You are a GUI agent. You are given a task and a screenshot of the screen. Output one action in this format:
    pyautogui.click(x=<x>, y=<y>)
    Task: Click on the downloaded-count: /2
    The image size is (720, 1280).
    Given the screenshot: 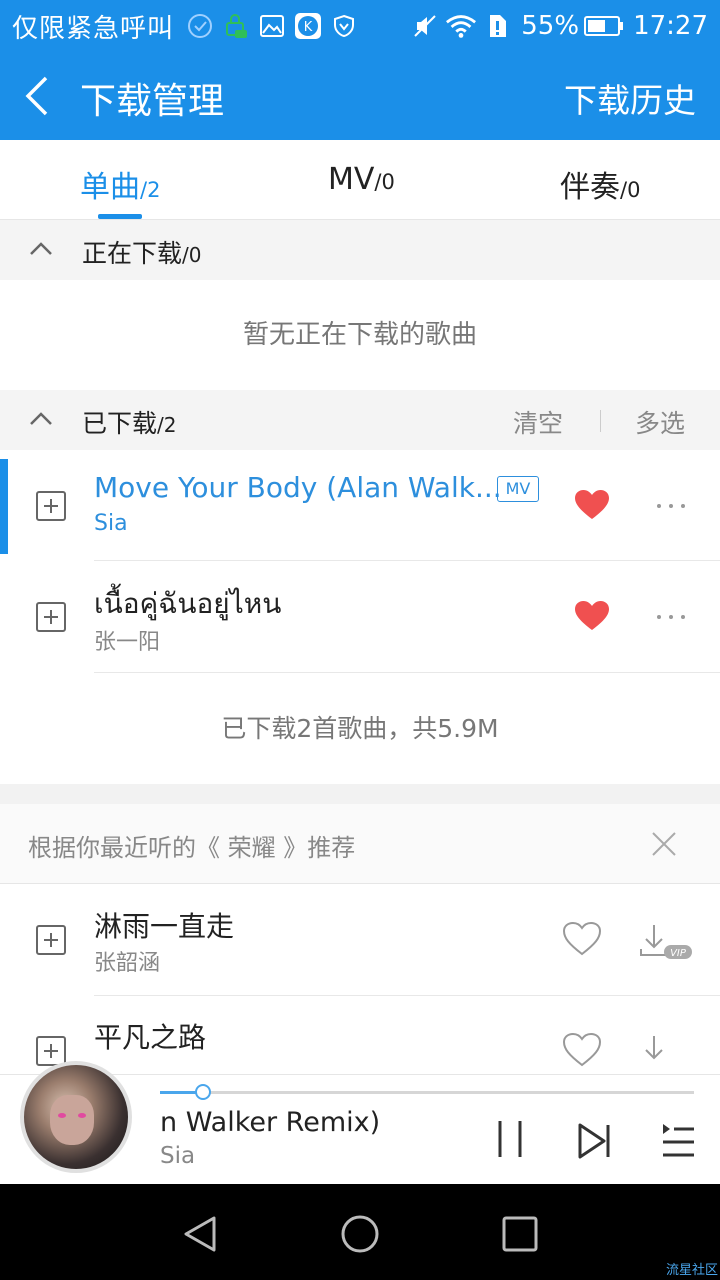 What is the action you would take?
    pyautogui.click(x=167, y=425)
    